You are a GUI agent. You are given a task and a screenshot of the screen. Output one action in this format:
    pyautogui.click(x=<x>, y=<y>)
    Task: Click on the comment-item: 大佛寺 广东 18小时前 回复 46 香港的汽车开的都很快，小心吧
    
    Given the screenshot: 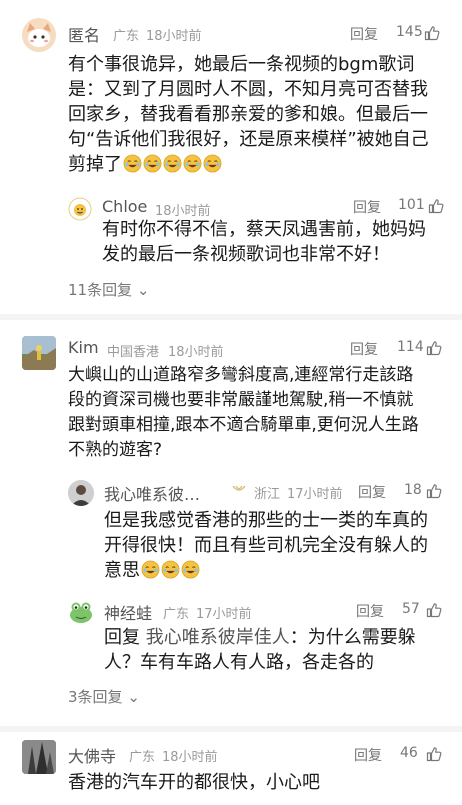 What is the action you would take?
    pyautogui.click(x=231, y=768)
    